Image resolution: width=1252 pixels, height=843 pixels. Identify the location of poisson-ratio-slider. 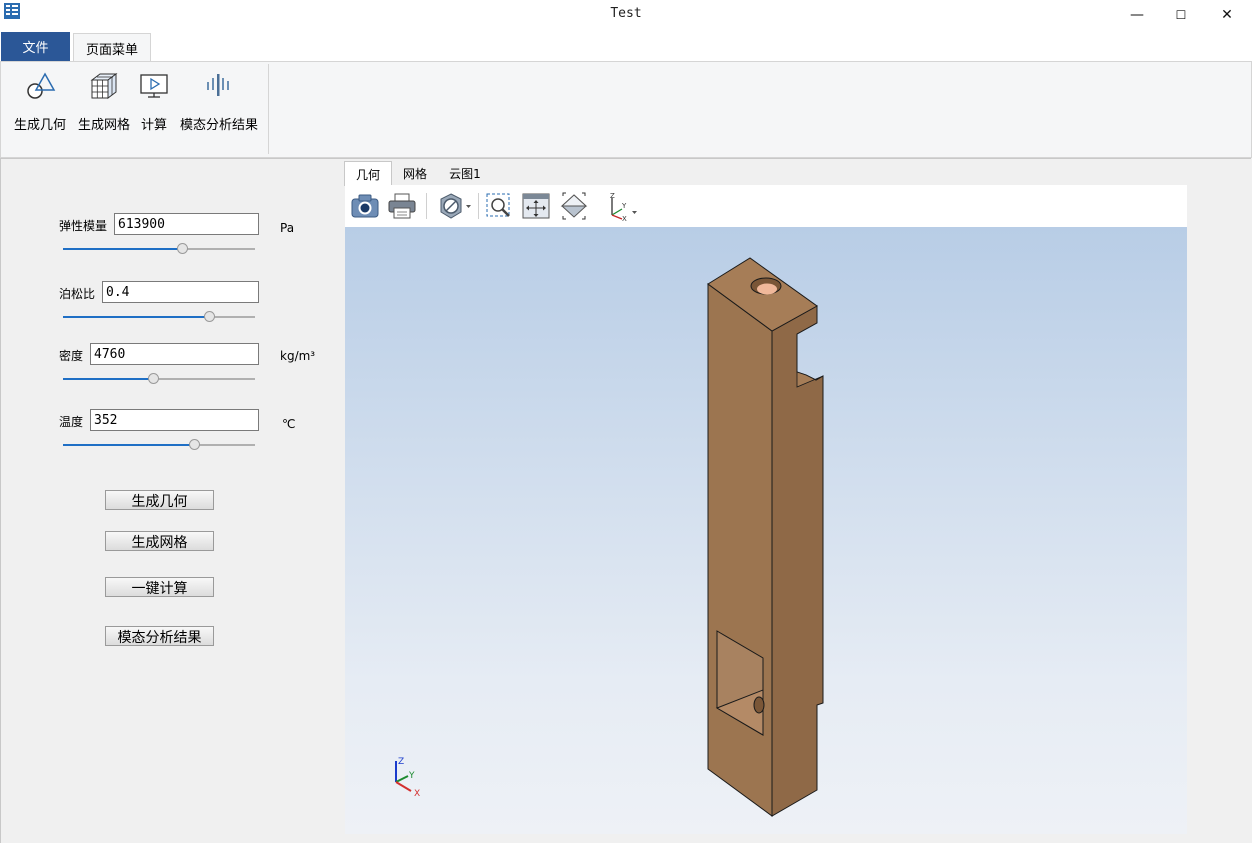
(159, 317).